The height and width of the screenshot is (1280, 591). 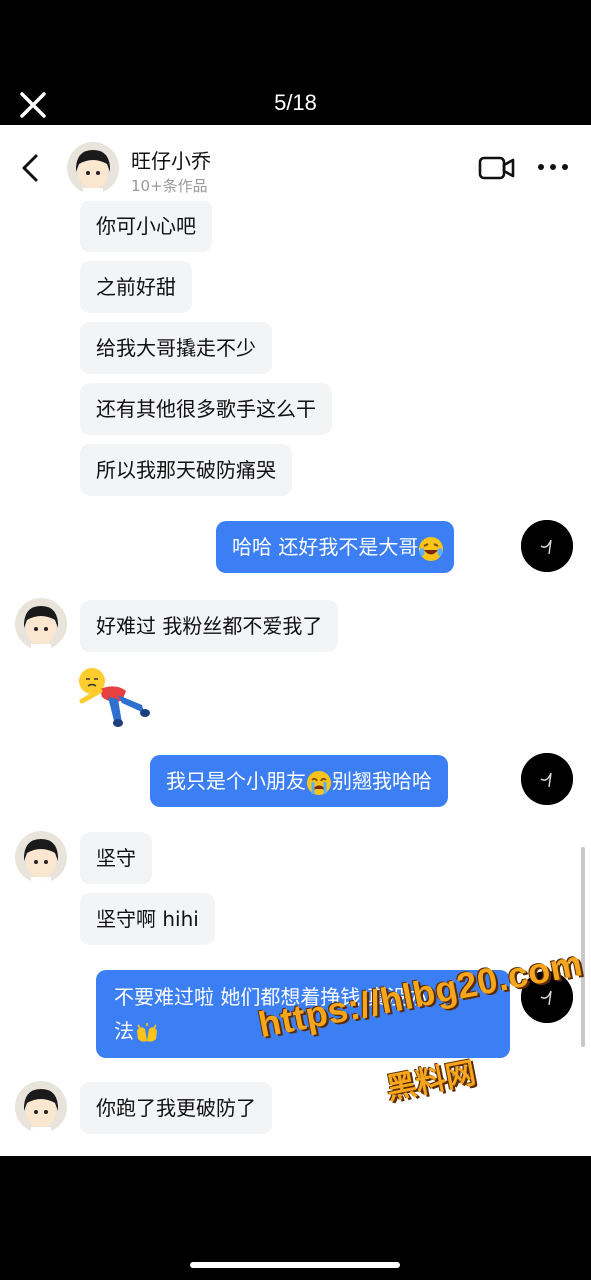 What do you see at coordinates (147, 1032) in the screenshot?
I see `clapping-hands-emoji` at bounding box center [147, 1032].